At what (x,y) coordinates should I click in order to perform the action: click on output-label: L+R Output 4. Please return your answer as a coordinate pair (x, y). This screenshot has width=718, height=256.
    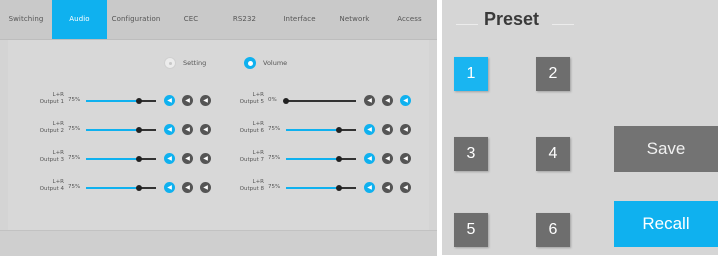
    Looking at the image, I should click on (51, 185).